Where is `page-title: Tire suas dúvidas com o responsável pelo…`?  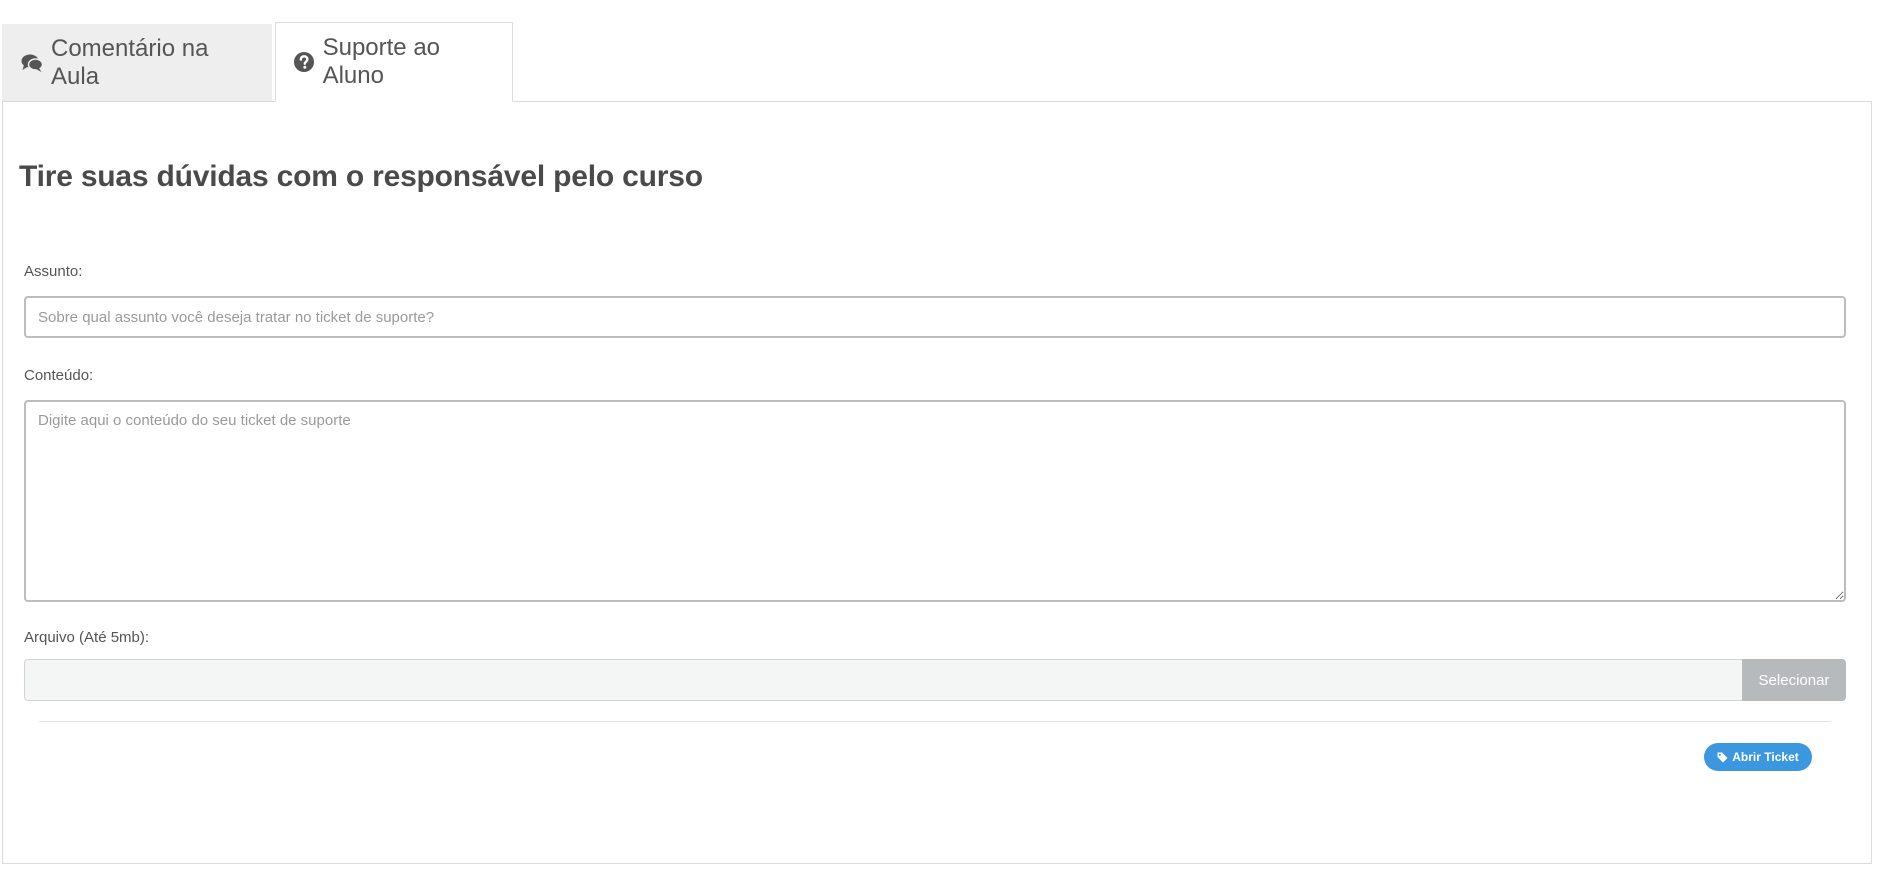
page-title: Tire suas dúvidas com o responsável pelo… is located at coordinates (361, 176).